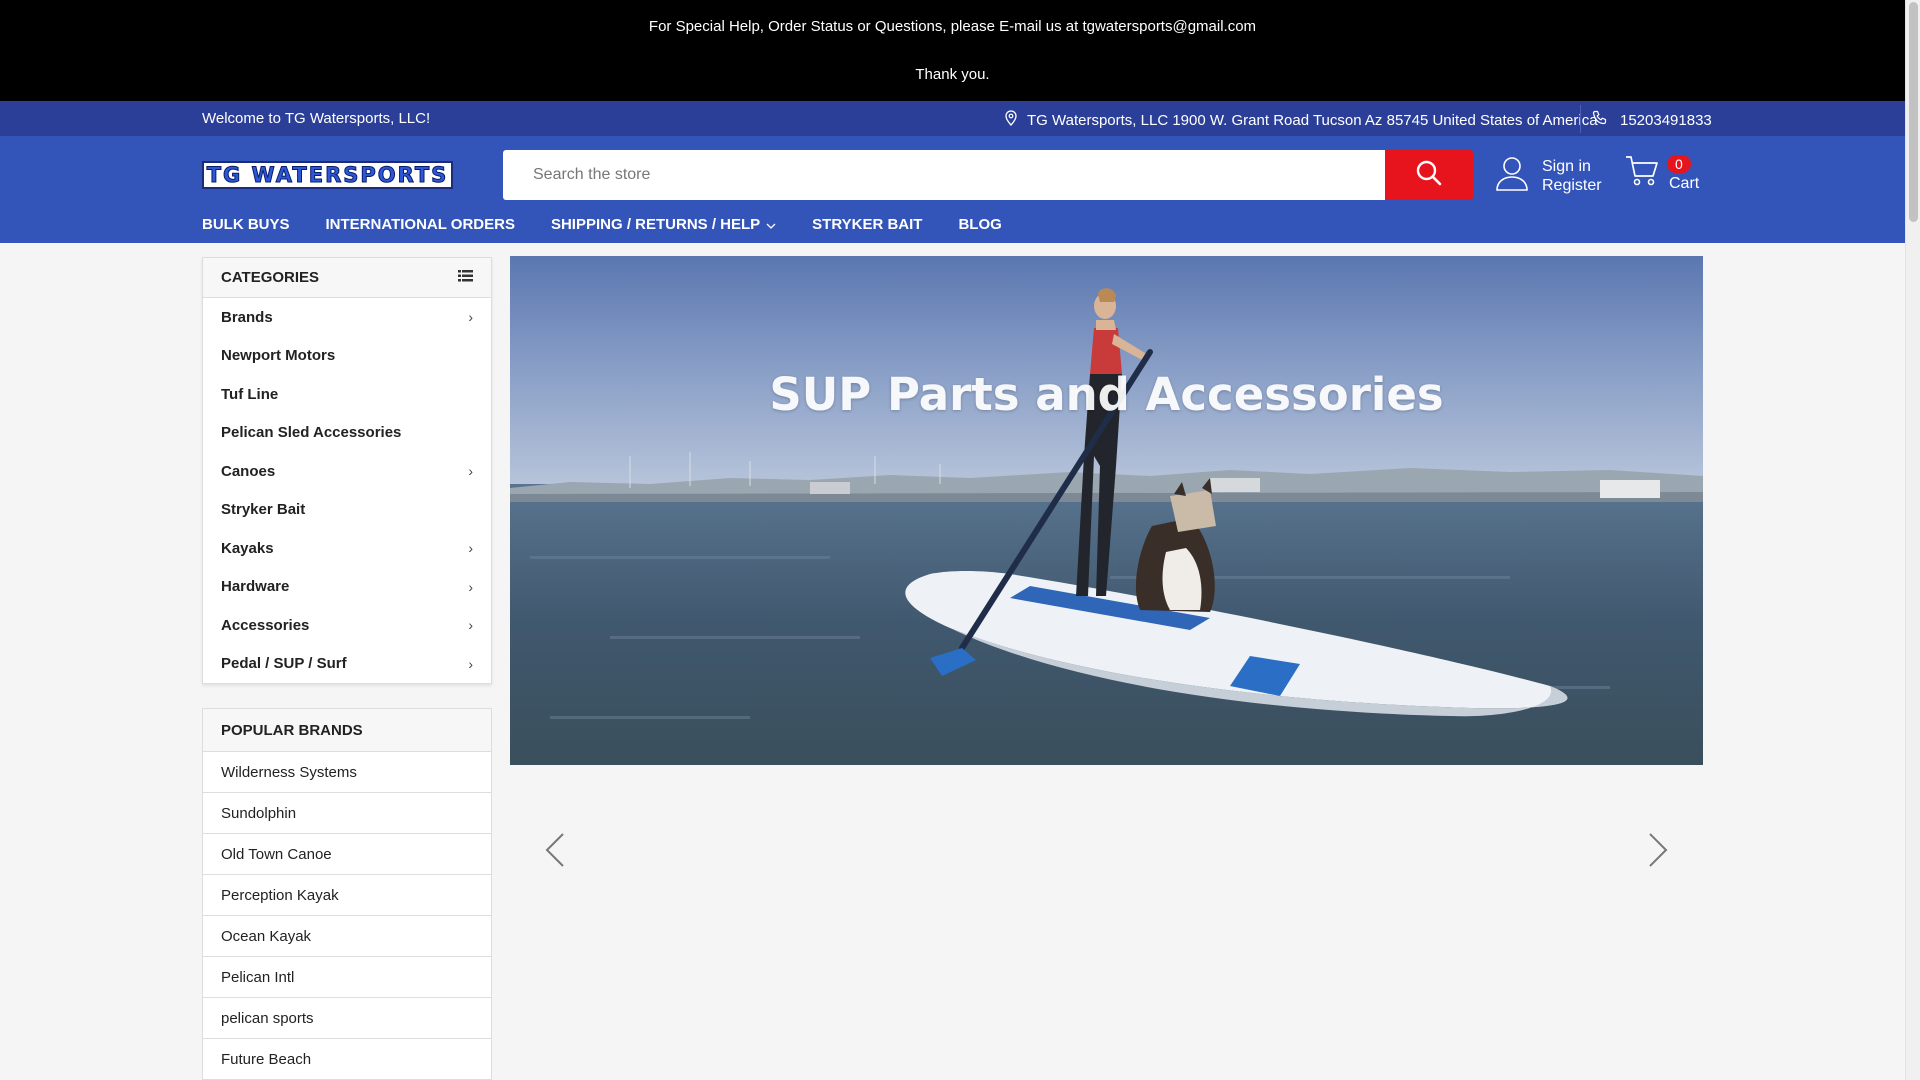  I want to click on popular-brands-header: POPULAR BRANDS, so click(347, 730).